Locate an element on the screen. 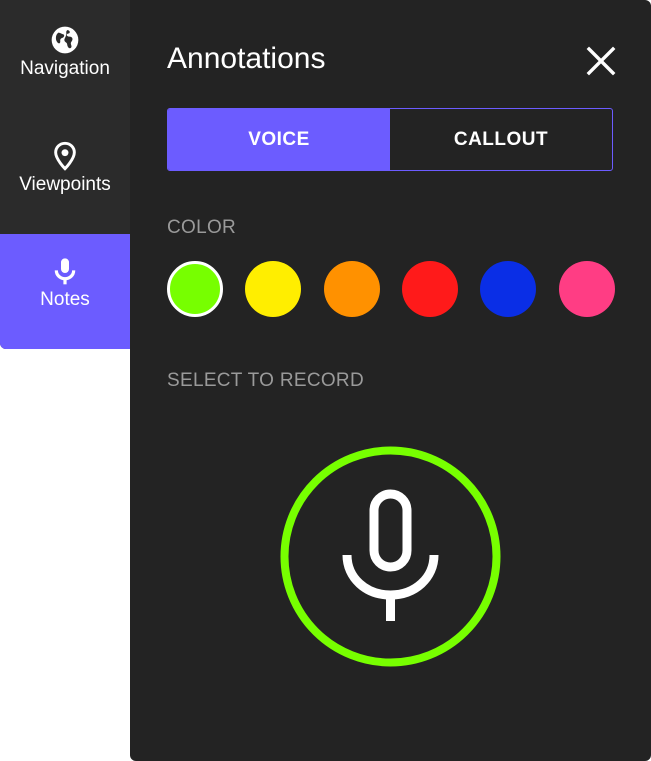 The image size is (651, 761). sidebar: Navigation Viewpoints Notes is located at coordinates (65, 174).